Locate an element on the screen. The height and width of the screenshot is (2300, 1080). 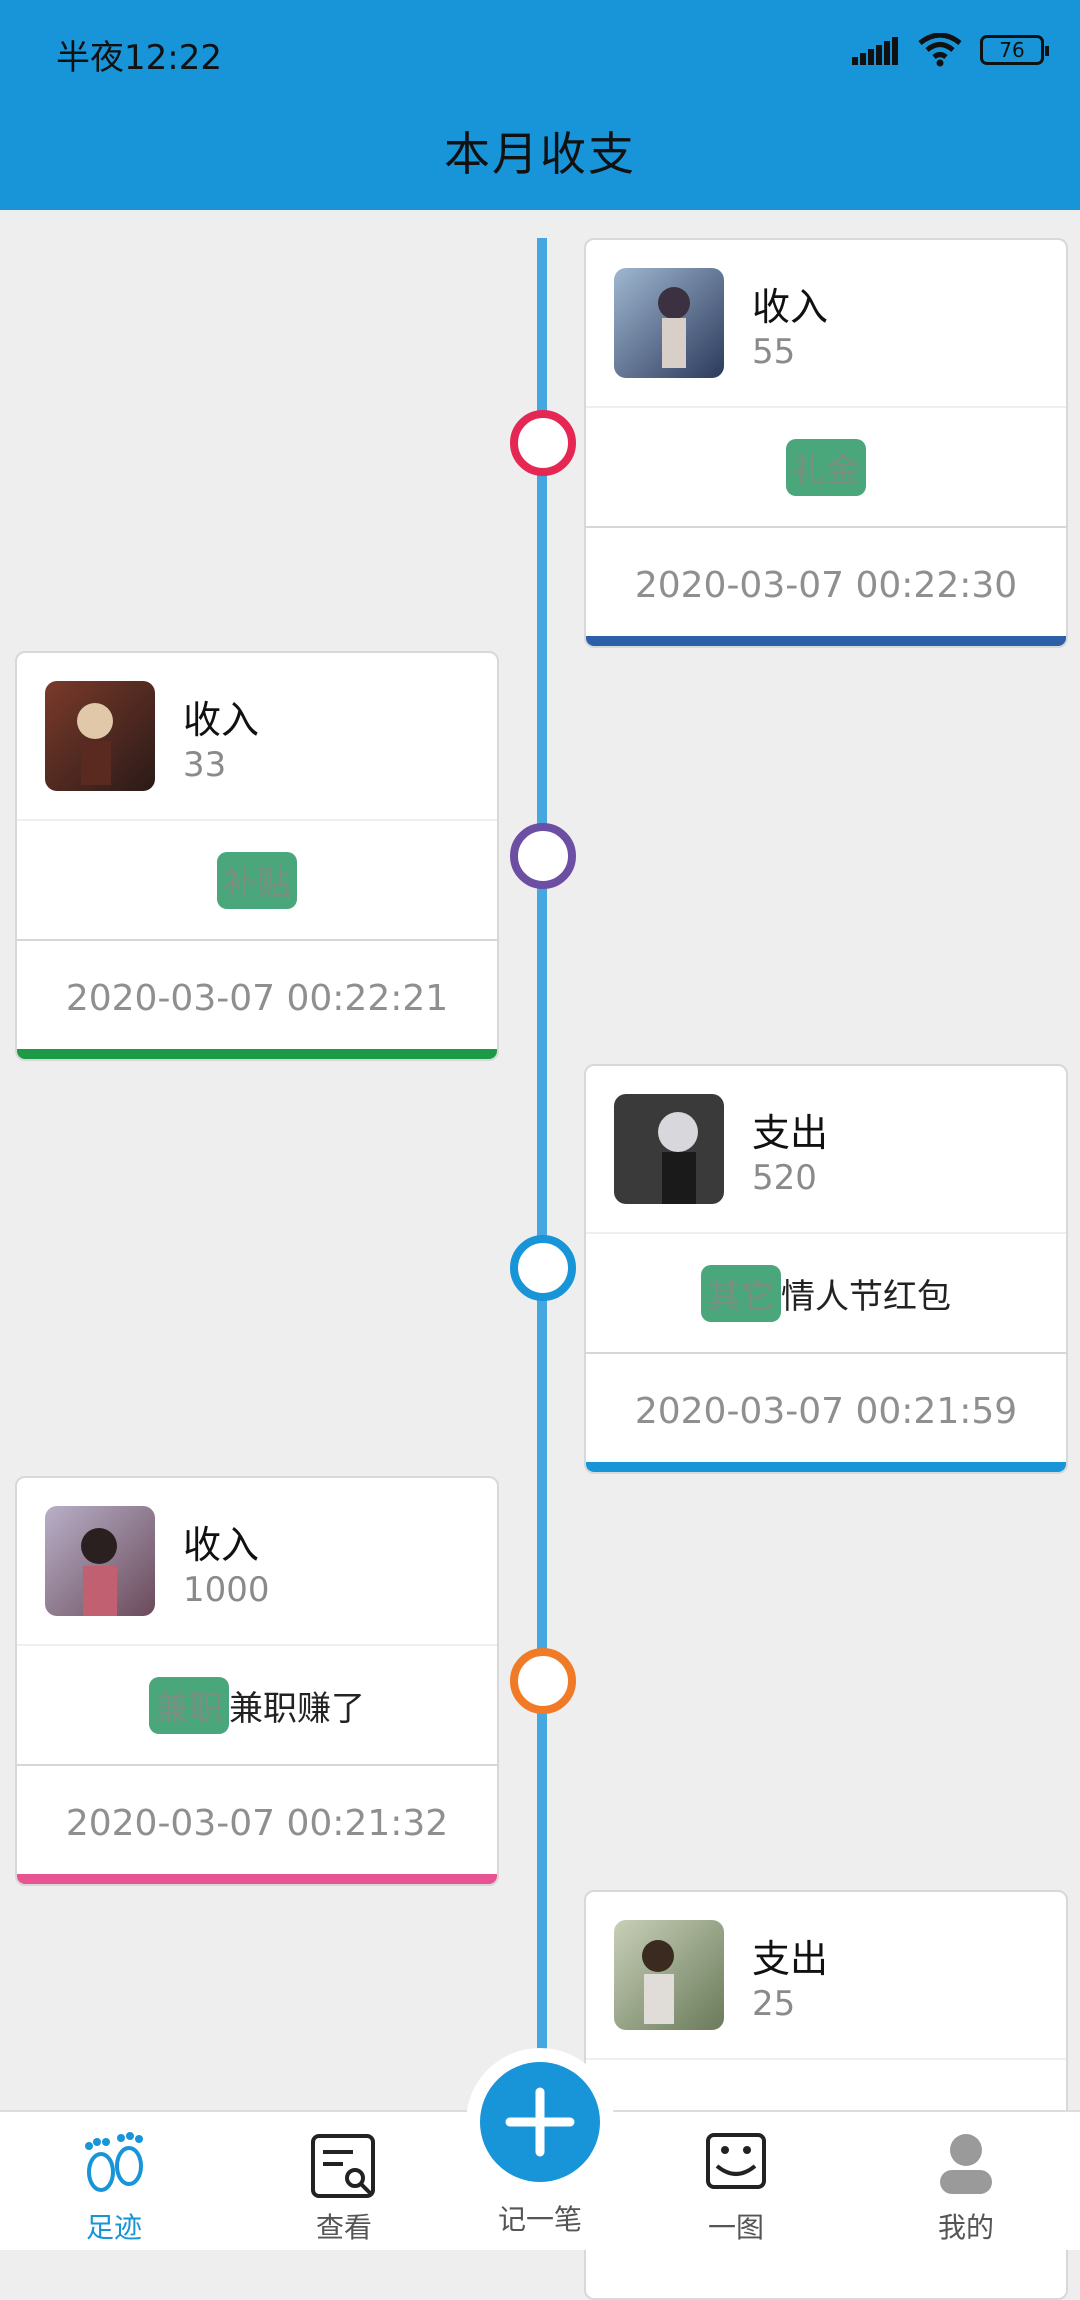
entry-category-tag: 兼职 is located at coordinates (189, 1705).